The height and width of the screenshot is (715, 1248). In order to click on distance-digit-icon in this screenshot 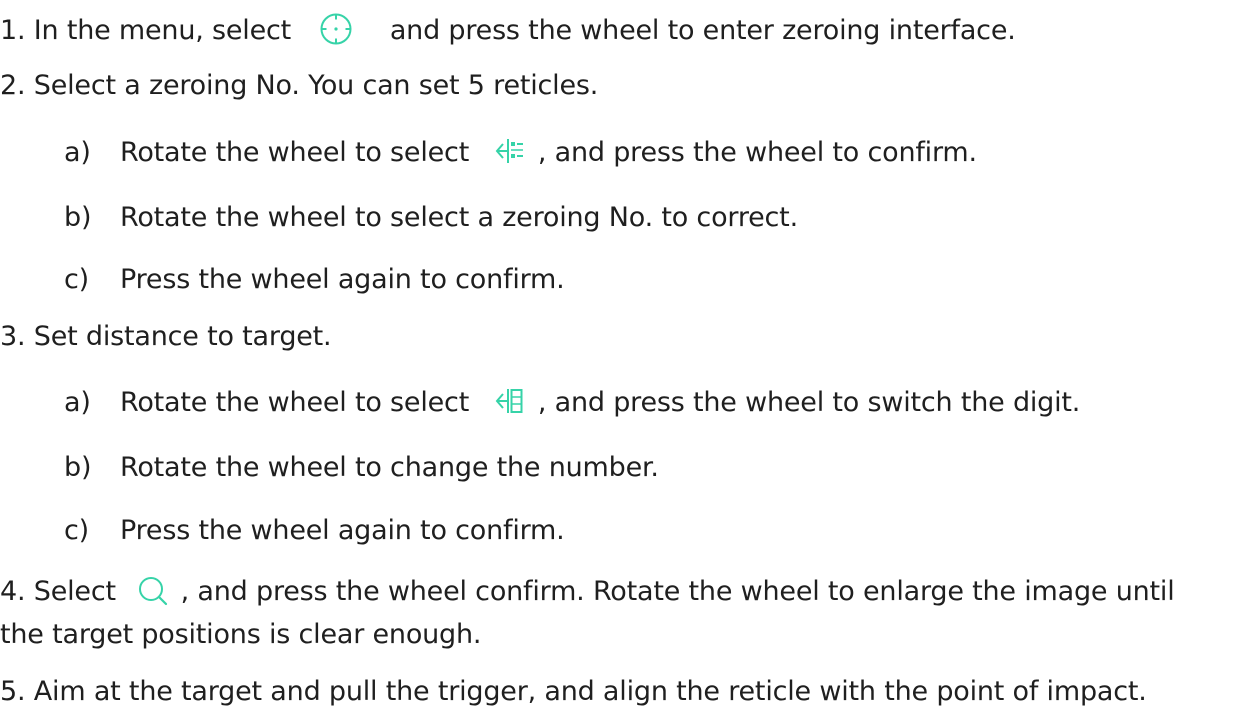, I will do `click(510, 401)`.